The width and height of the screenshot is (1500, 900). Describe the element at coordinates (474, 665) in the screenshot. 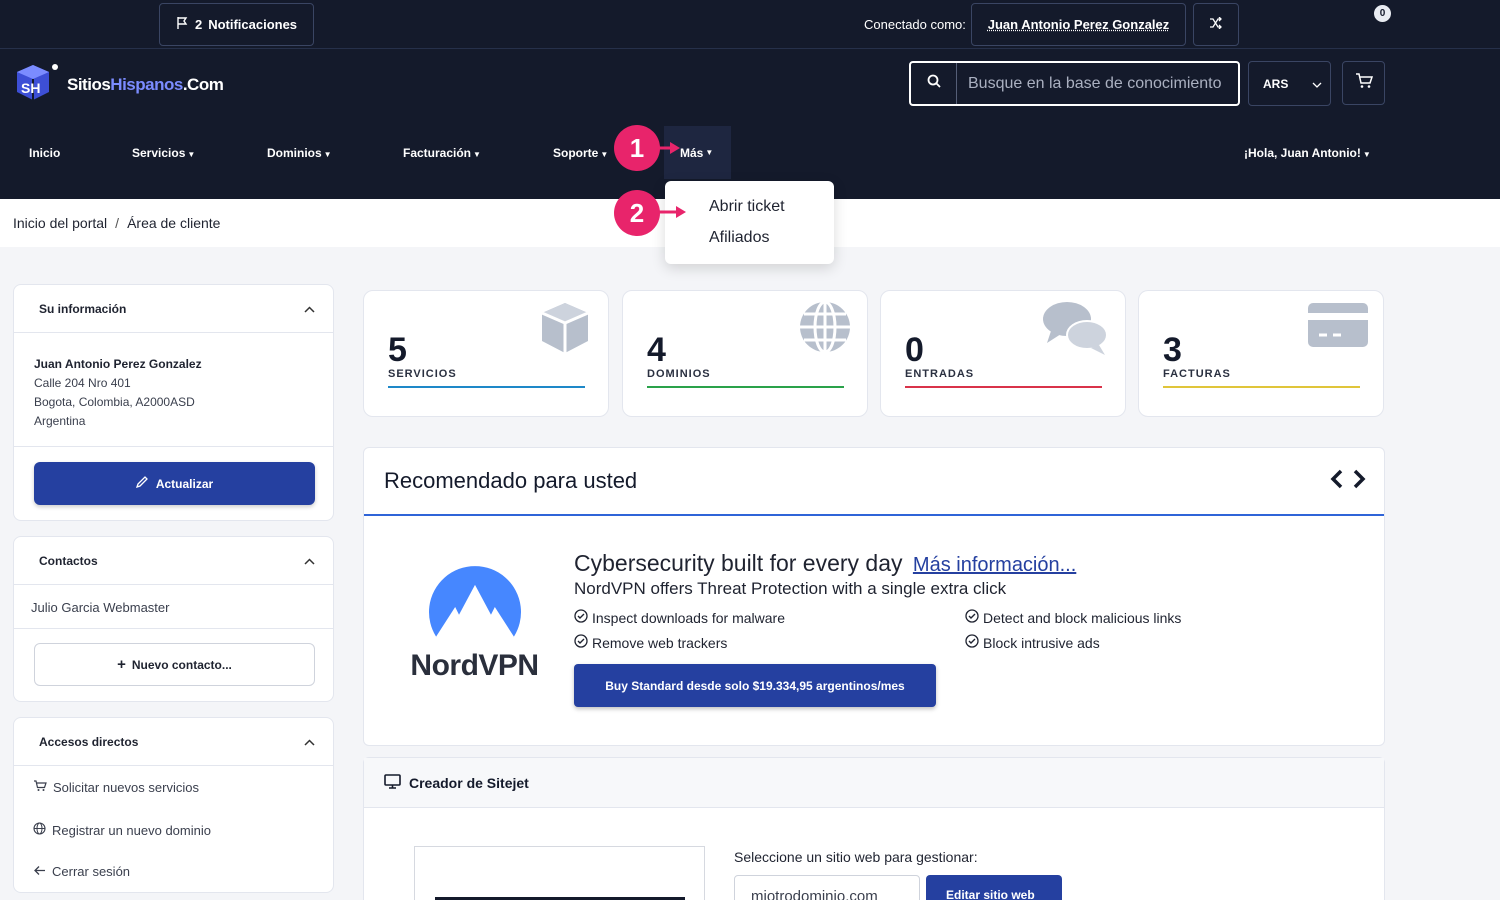

I see `nordvpn-wordmark: NordVPN` at that location.